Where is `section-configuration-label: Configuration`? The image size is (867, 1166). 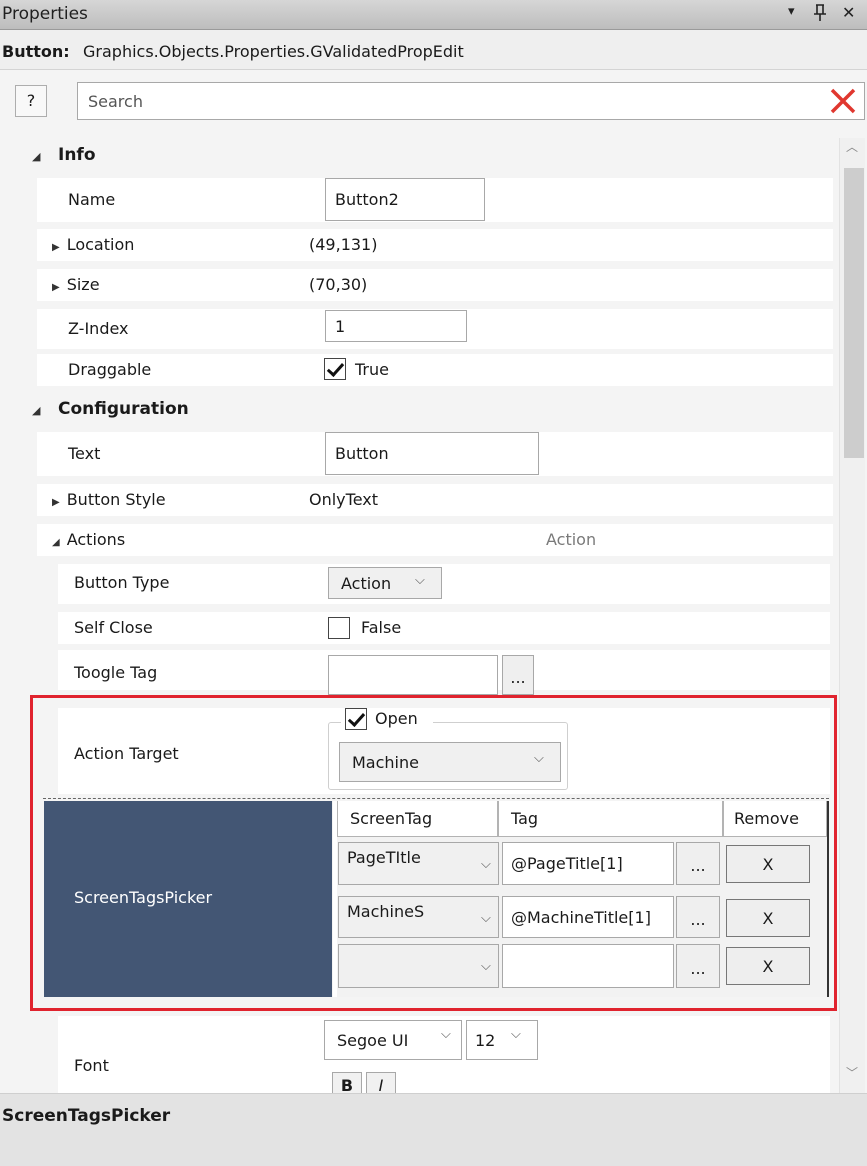
section-configuration-label: Configuration is located at coordinates (123, 409).